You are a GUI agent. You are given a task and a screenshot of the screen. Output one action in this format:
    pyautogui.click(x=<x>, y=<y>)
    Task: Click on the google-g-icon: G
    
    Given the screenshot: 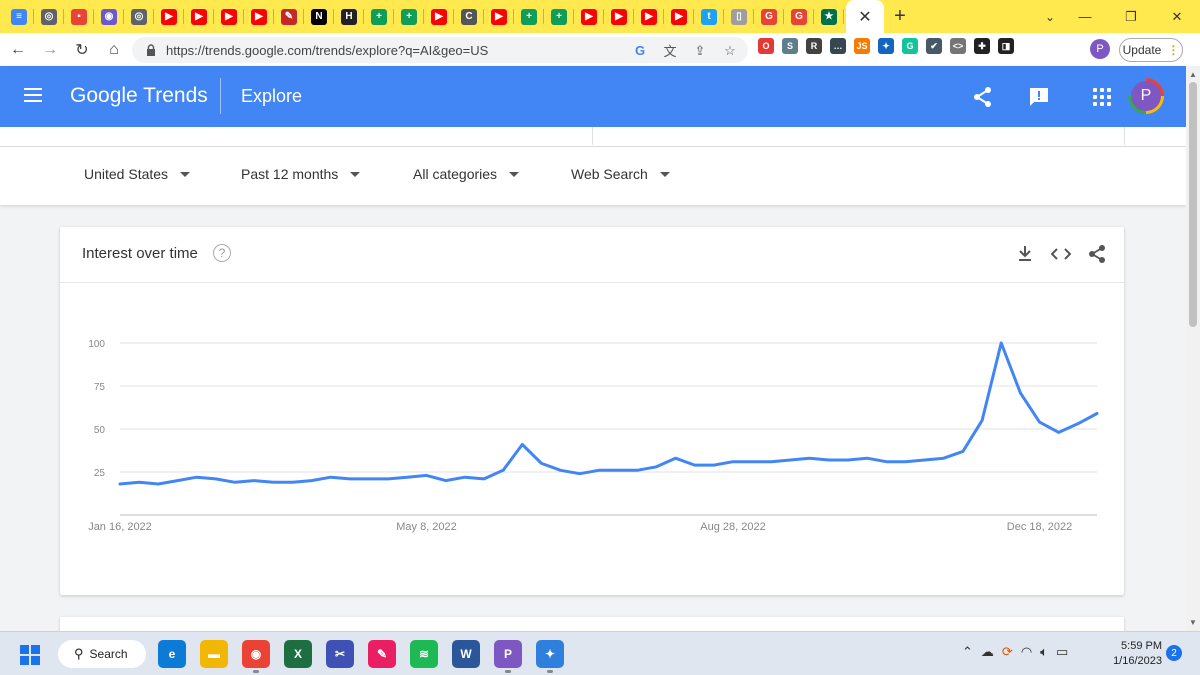 What is the action you would take?
    pyautogui.click(x=640, y=50)
    